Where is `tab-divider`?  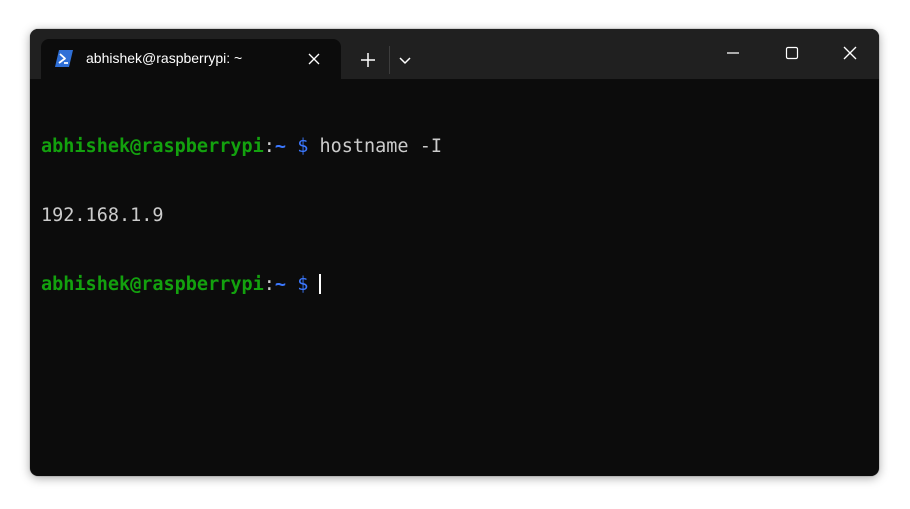 tab-divider is located at coordinates (389, 60).